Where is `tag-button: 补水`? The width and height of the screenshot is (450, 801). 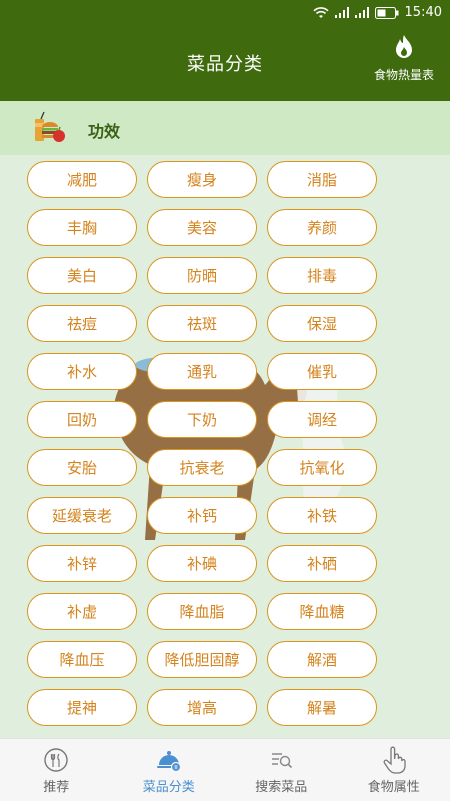 tag-button: 补水 is located at coordinates (82, 371).